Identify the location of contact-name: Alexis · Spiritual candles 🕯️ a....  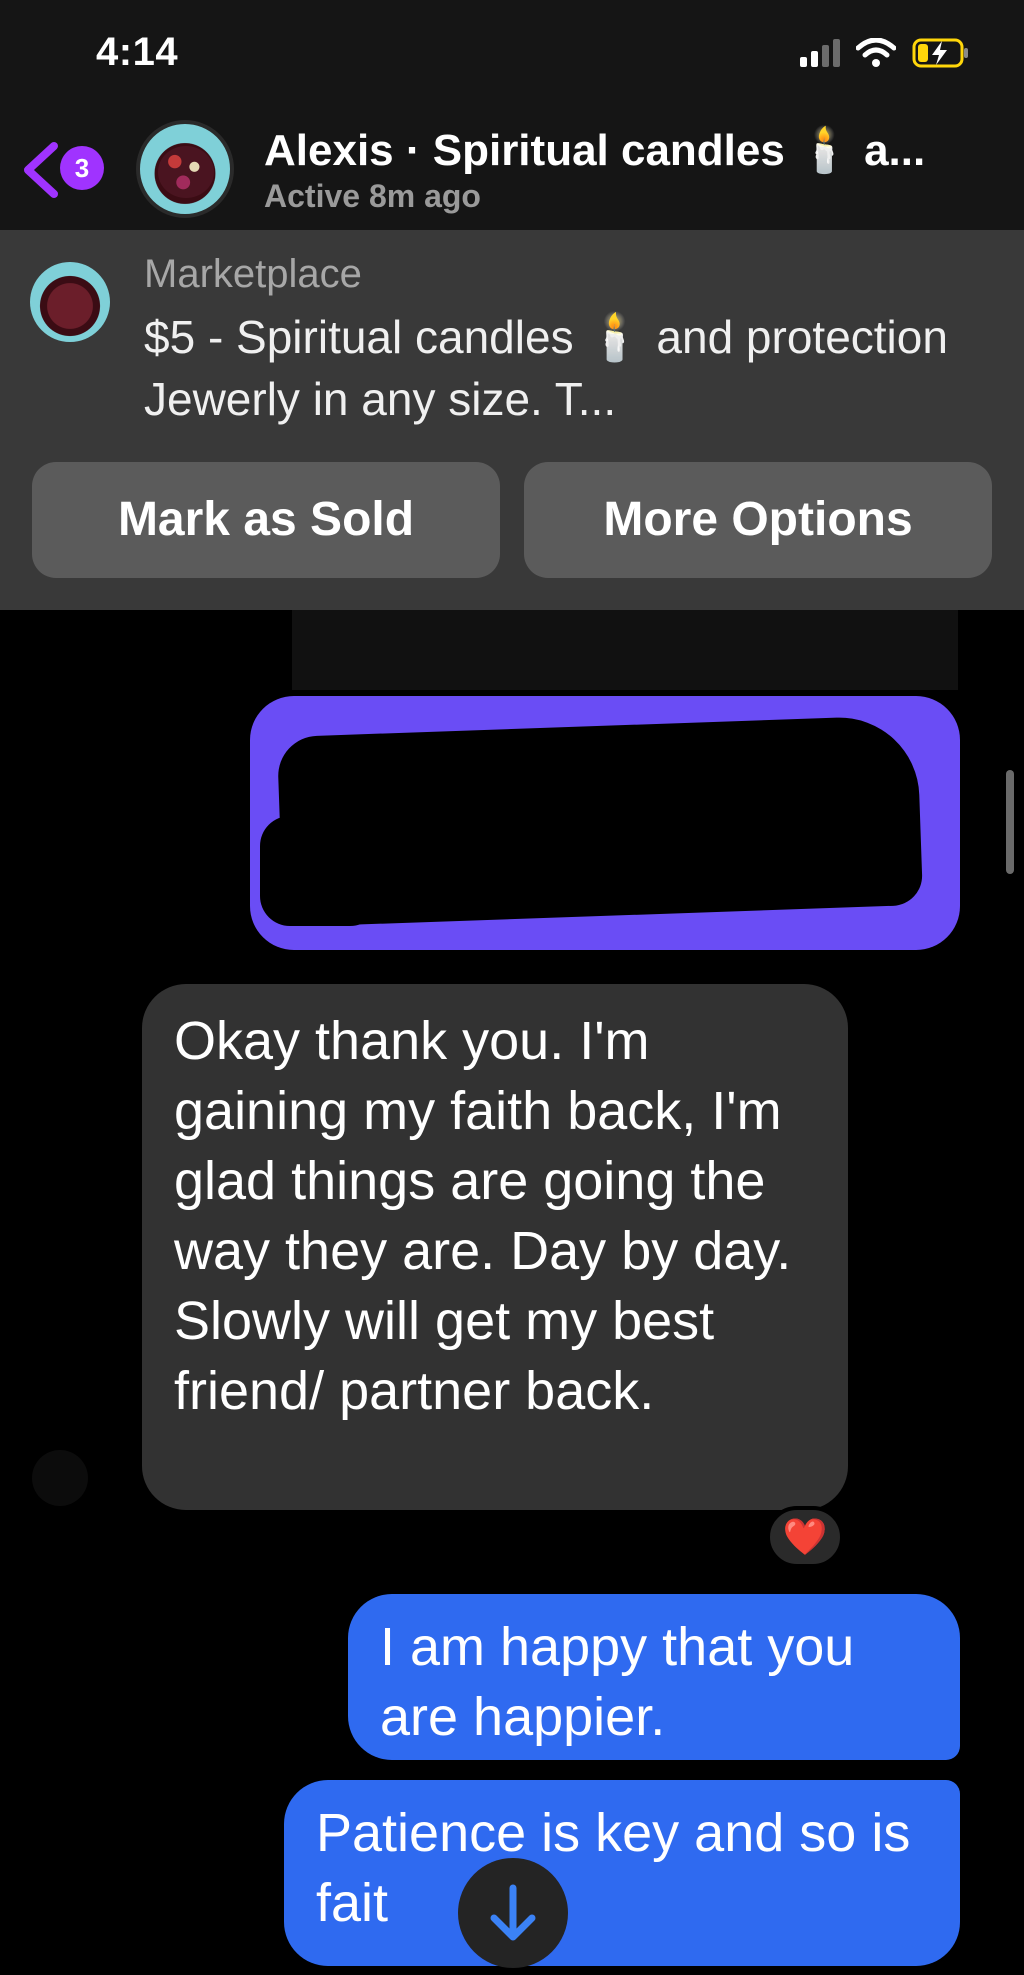
(634, 150).